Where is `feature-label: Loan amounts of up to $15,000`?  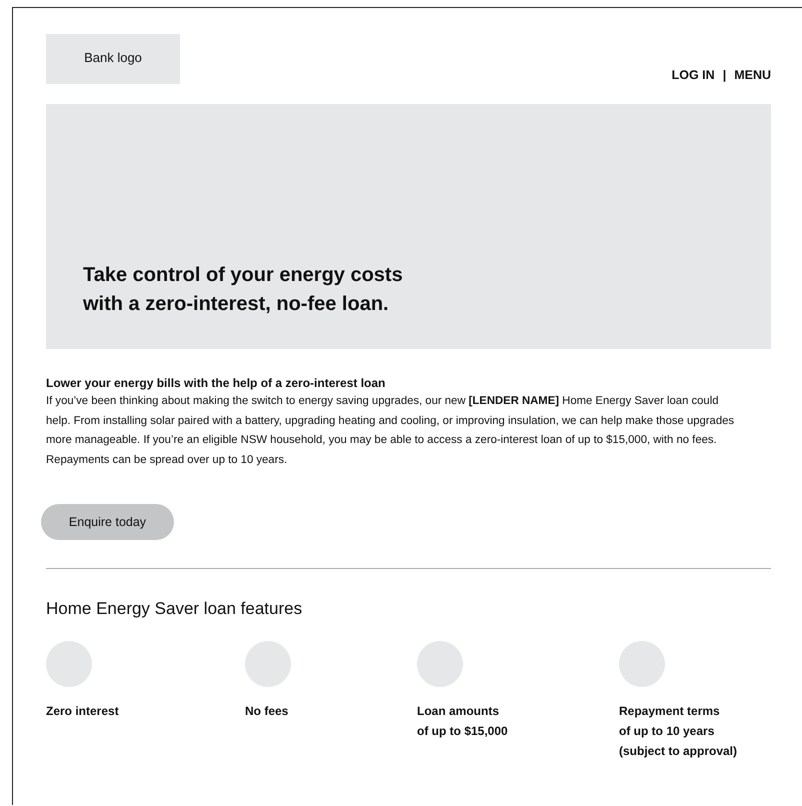
feature-label: Loan amounts of up to $15,000 is located at coordinates (463, 721).